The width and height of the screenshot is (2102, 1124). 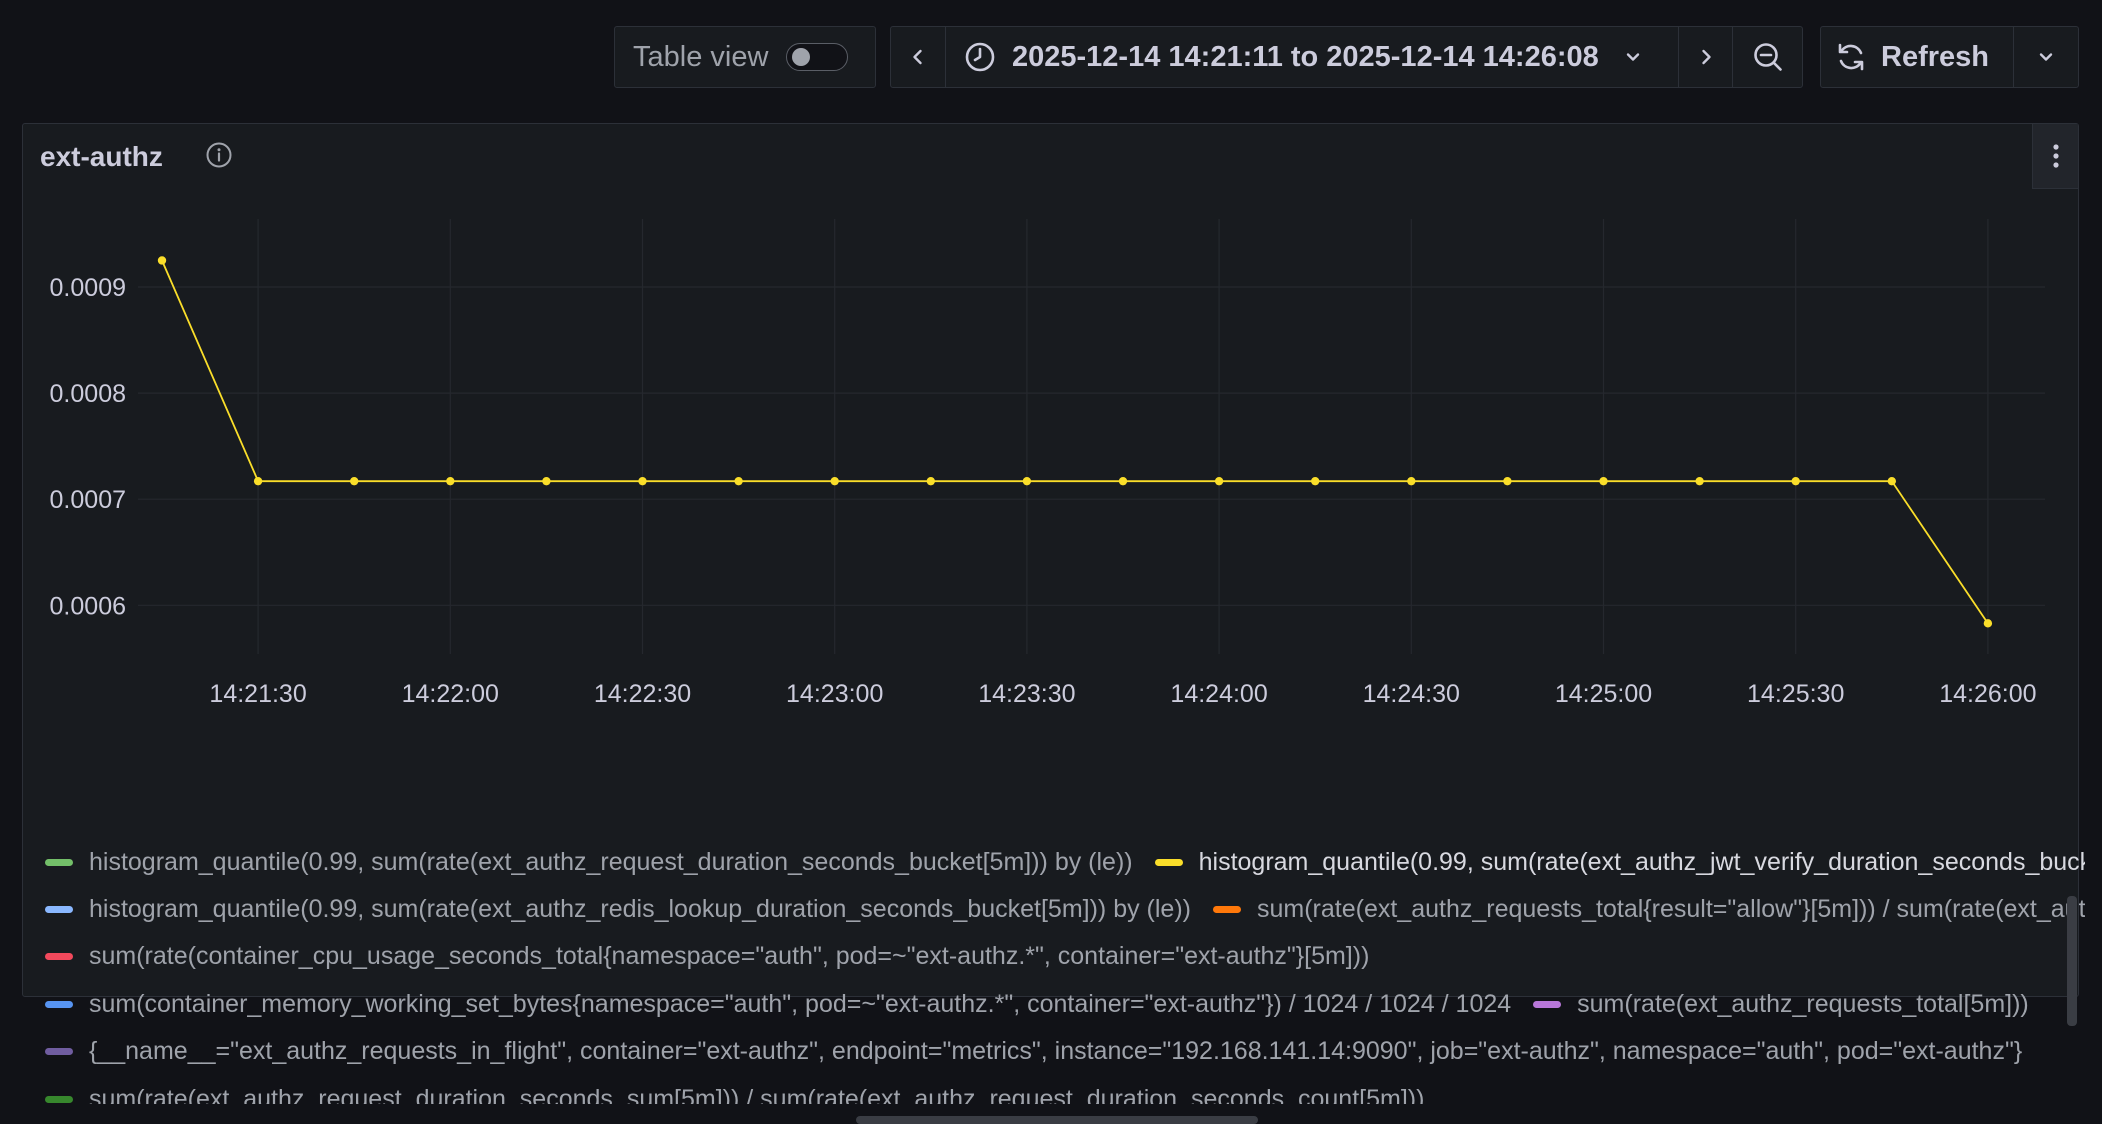 What do you see at coordinates (1462, 56) in the screenshot?
I see `time-range-to: 2025-12-14 14:26:08` at bounding box center [1462, 56].